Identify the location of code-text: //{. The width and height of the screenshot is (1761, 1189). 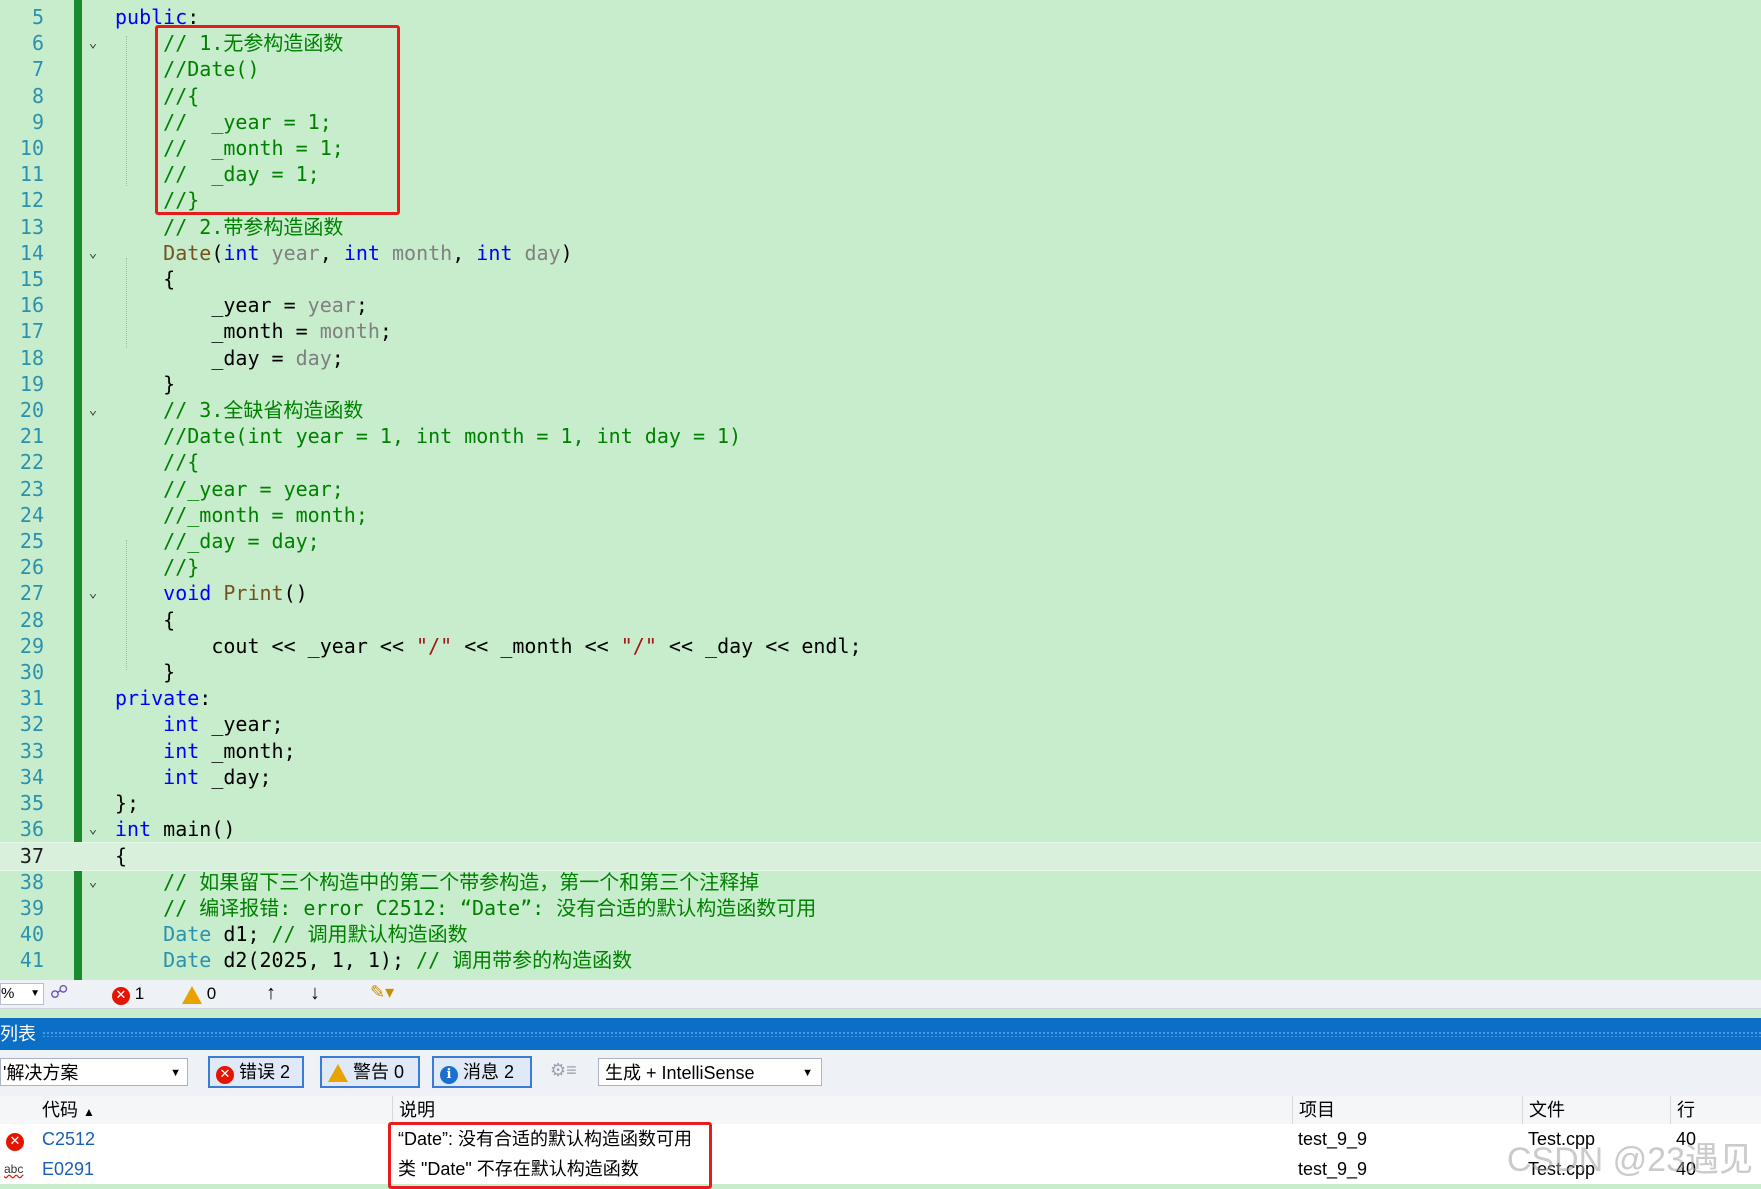
(157, 462).